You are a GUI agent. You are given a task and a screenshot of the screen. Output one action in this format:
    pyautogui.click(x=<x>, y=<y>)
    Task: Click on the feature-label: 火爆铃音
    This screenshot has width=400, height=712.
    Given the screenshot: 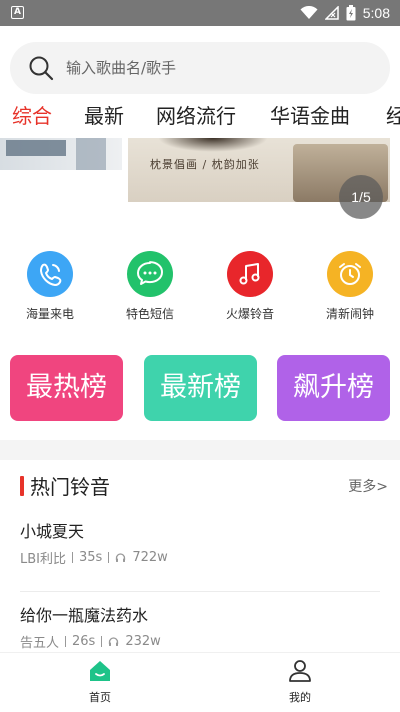 What is the action you would take?
    pyautogui.click(x=249, y=314)
    